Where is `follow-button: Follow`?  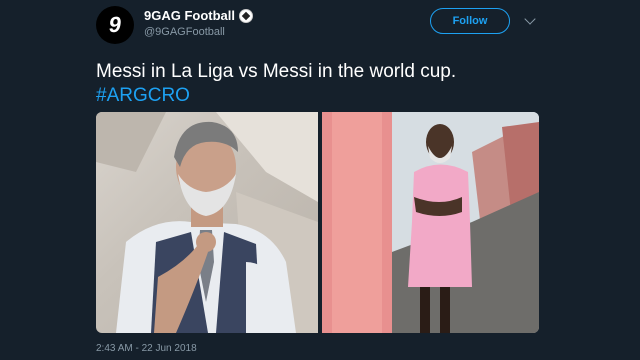
follow-button: Follow is located at coordinates (470, 21).